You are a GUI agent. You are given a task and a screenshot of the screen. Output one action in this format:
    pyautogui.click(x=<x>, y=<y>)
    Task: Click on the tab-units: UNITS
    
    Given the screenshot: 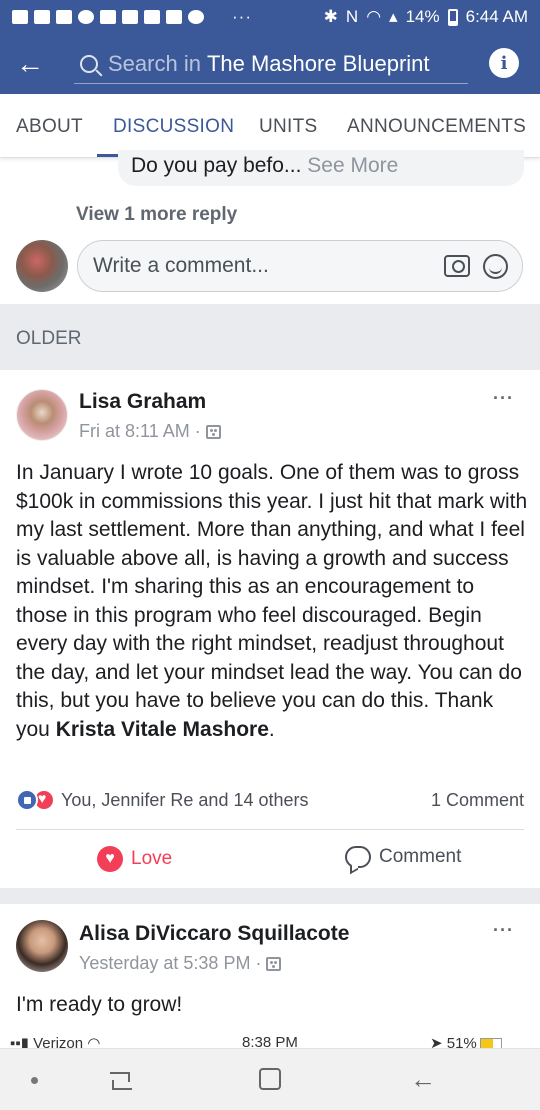 What is the action you would take?
    pyautogui.click(x=288, y=127)
    